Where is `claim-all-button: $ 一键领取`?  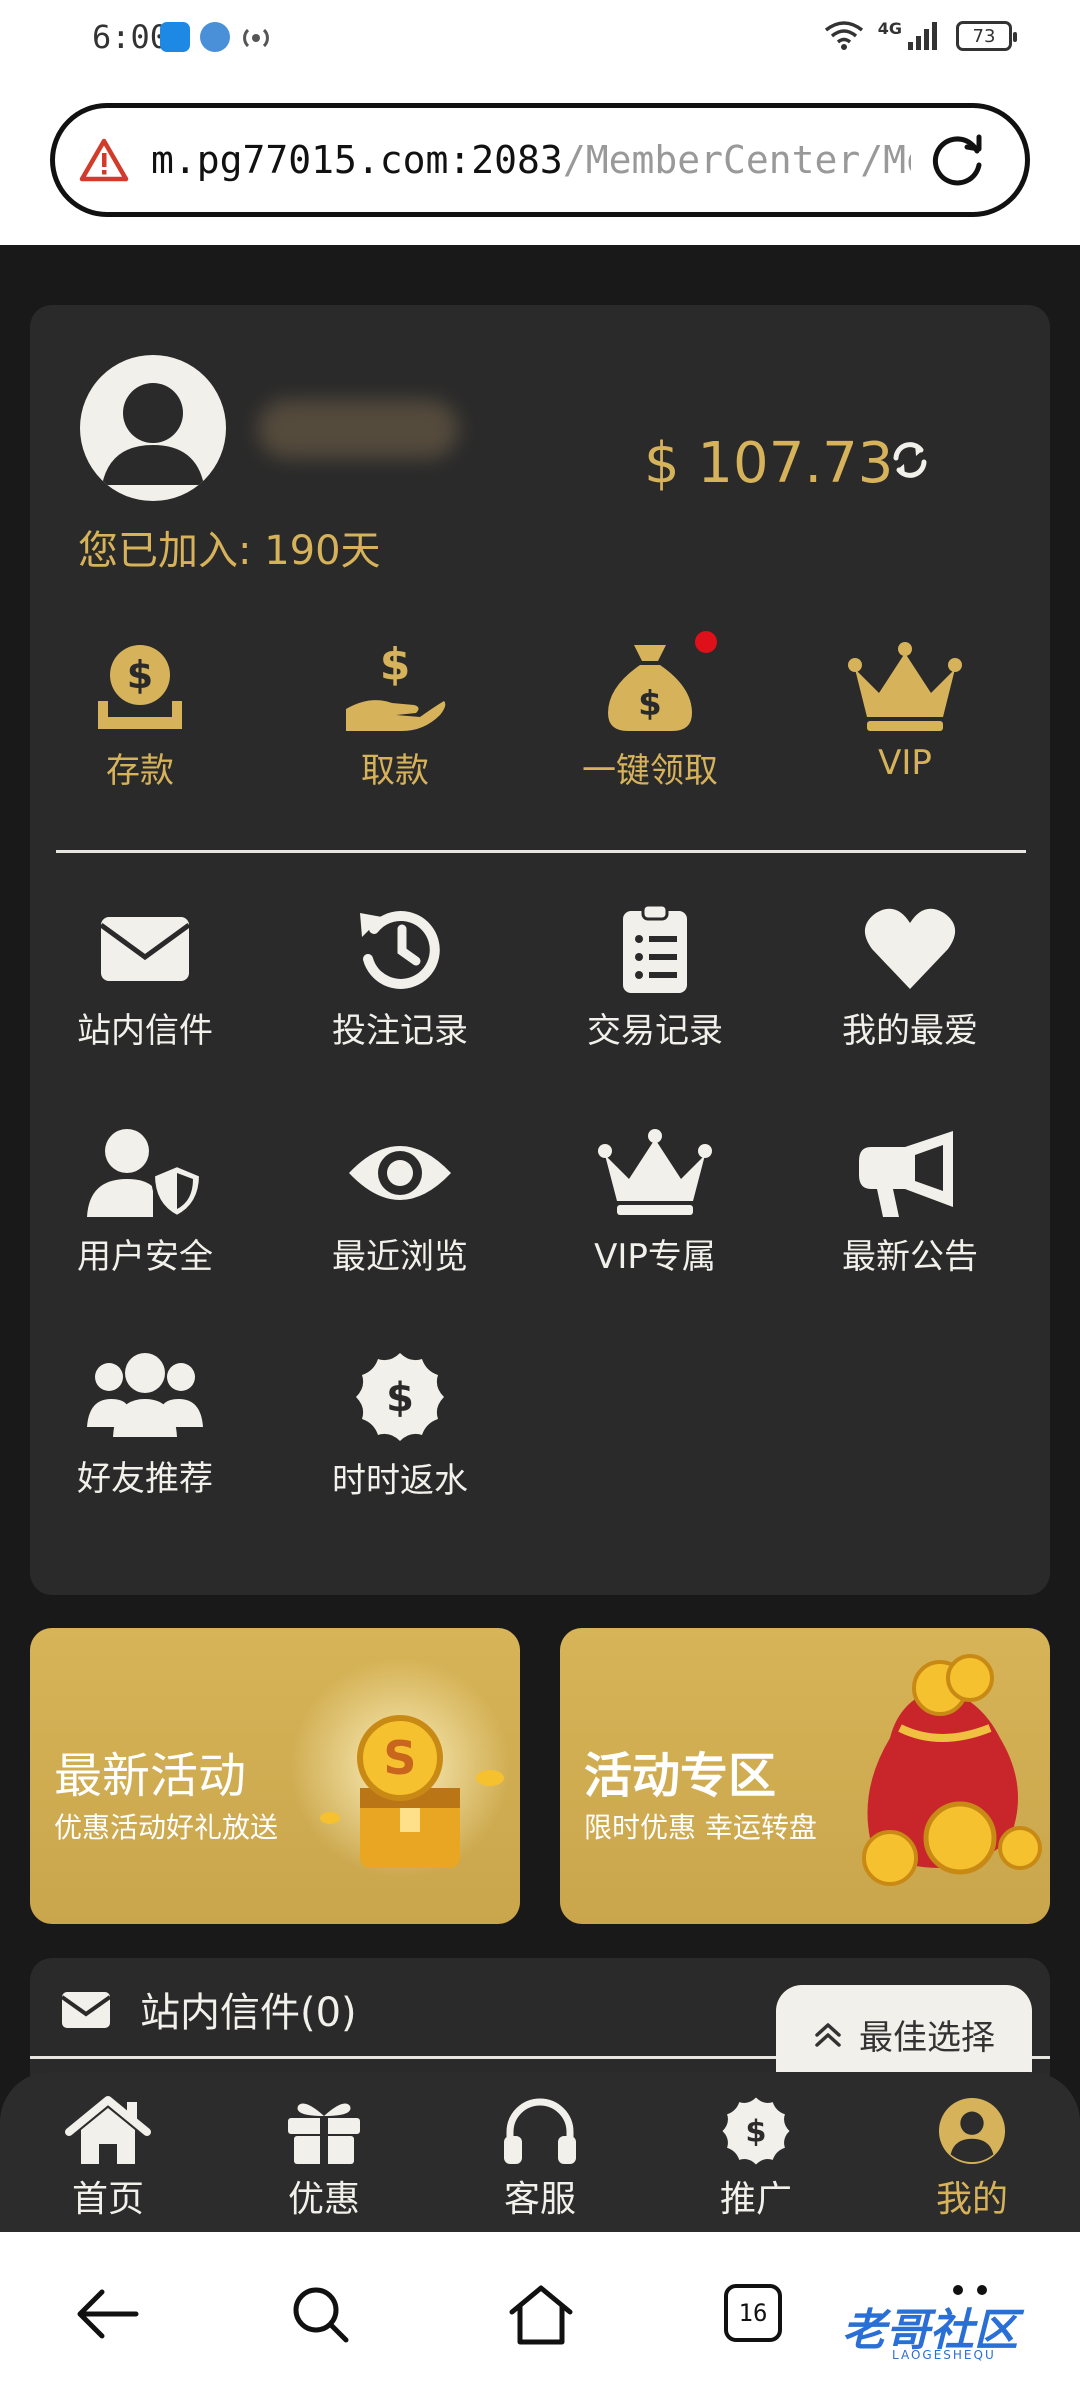
claim-all-button: $ 一键领取 is located at coordinates (650, 711).